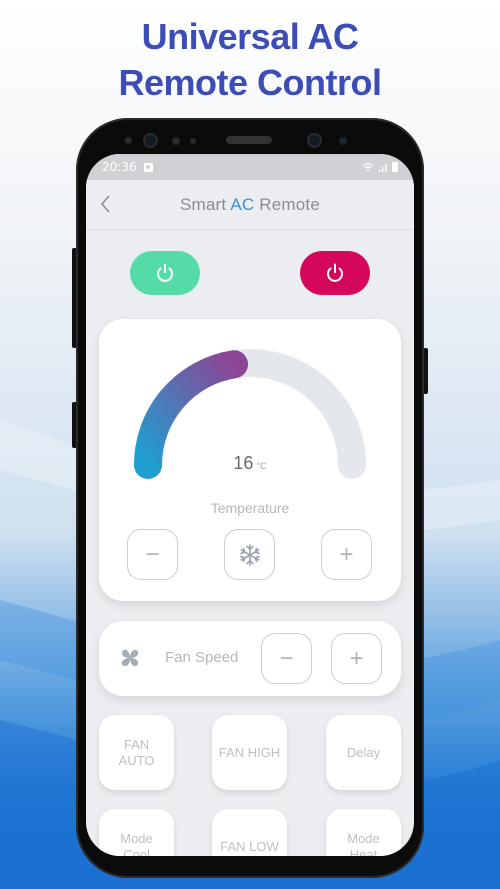 This screenshot has height=889, width=500. What do you see at coordinates (136, 744) in the screenshot?
I see `tile-label-line1: FAN` at bounding box center [136, 744].